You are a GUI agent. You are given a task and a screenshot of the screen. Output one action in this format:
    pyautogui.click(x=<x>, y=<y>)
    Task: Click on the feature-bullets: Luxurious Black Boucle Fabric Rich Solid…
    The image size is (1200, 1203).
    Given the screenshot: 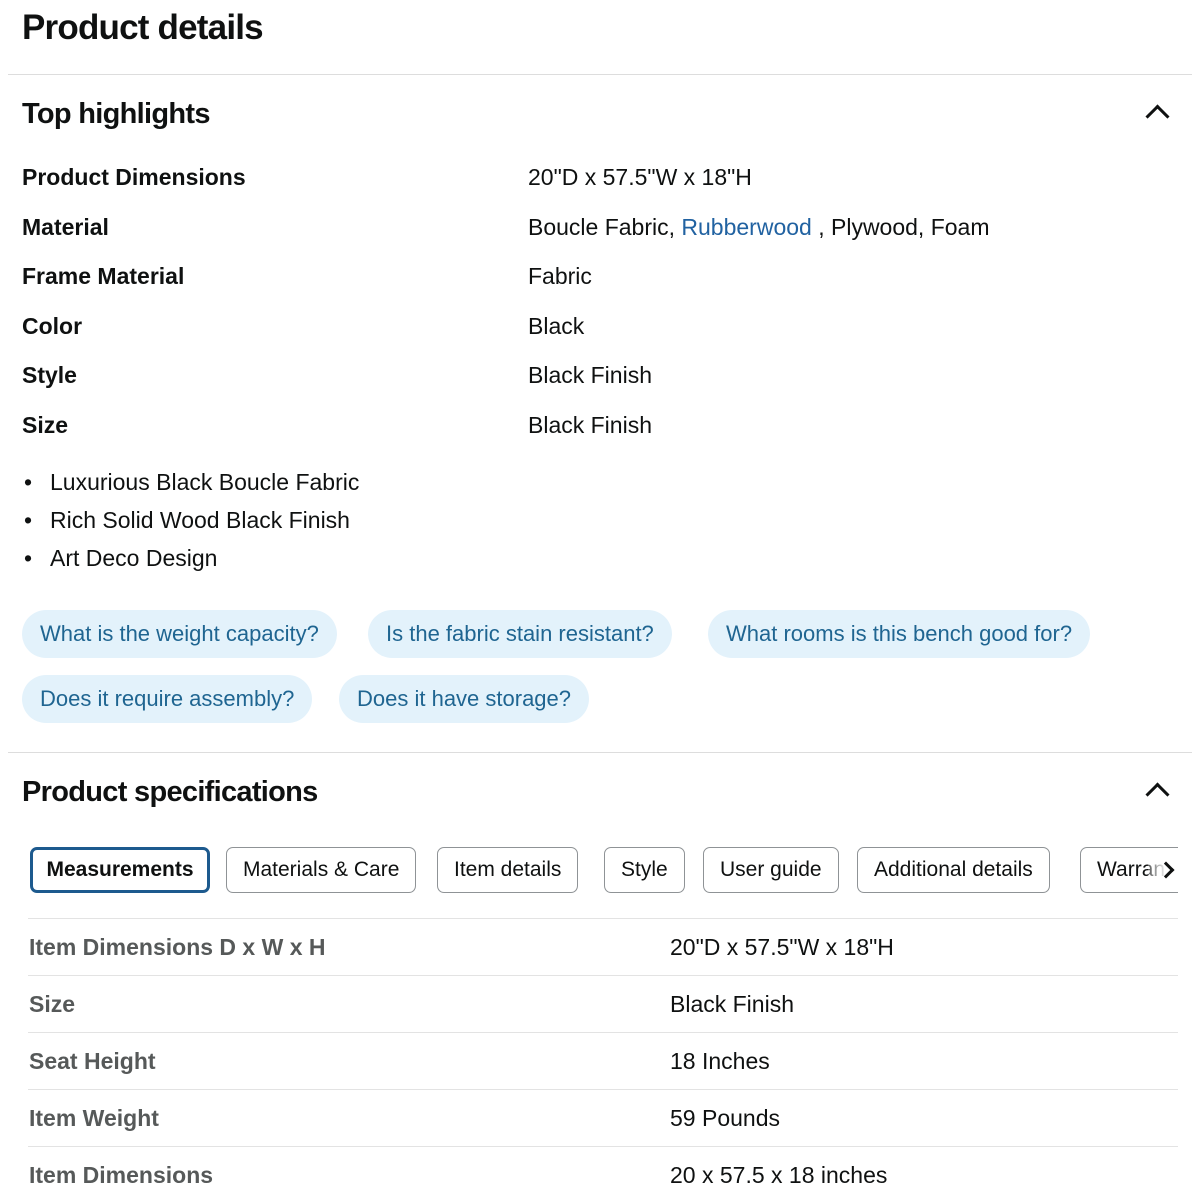 What is the action you would take?
    pyautogui.click(x=190, y=523)
    